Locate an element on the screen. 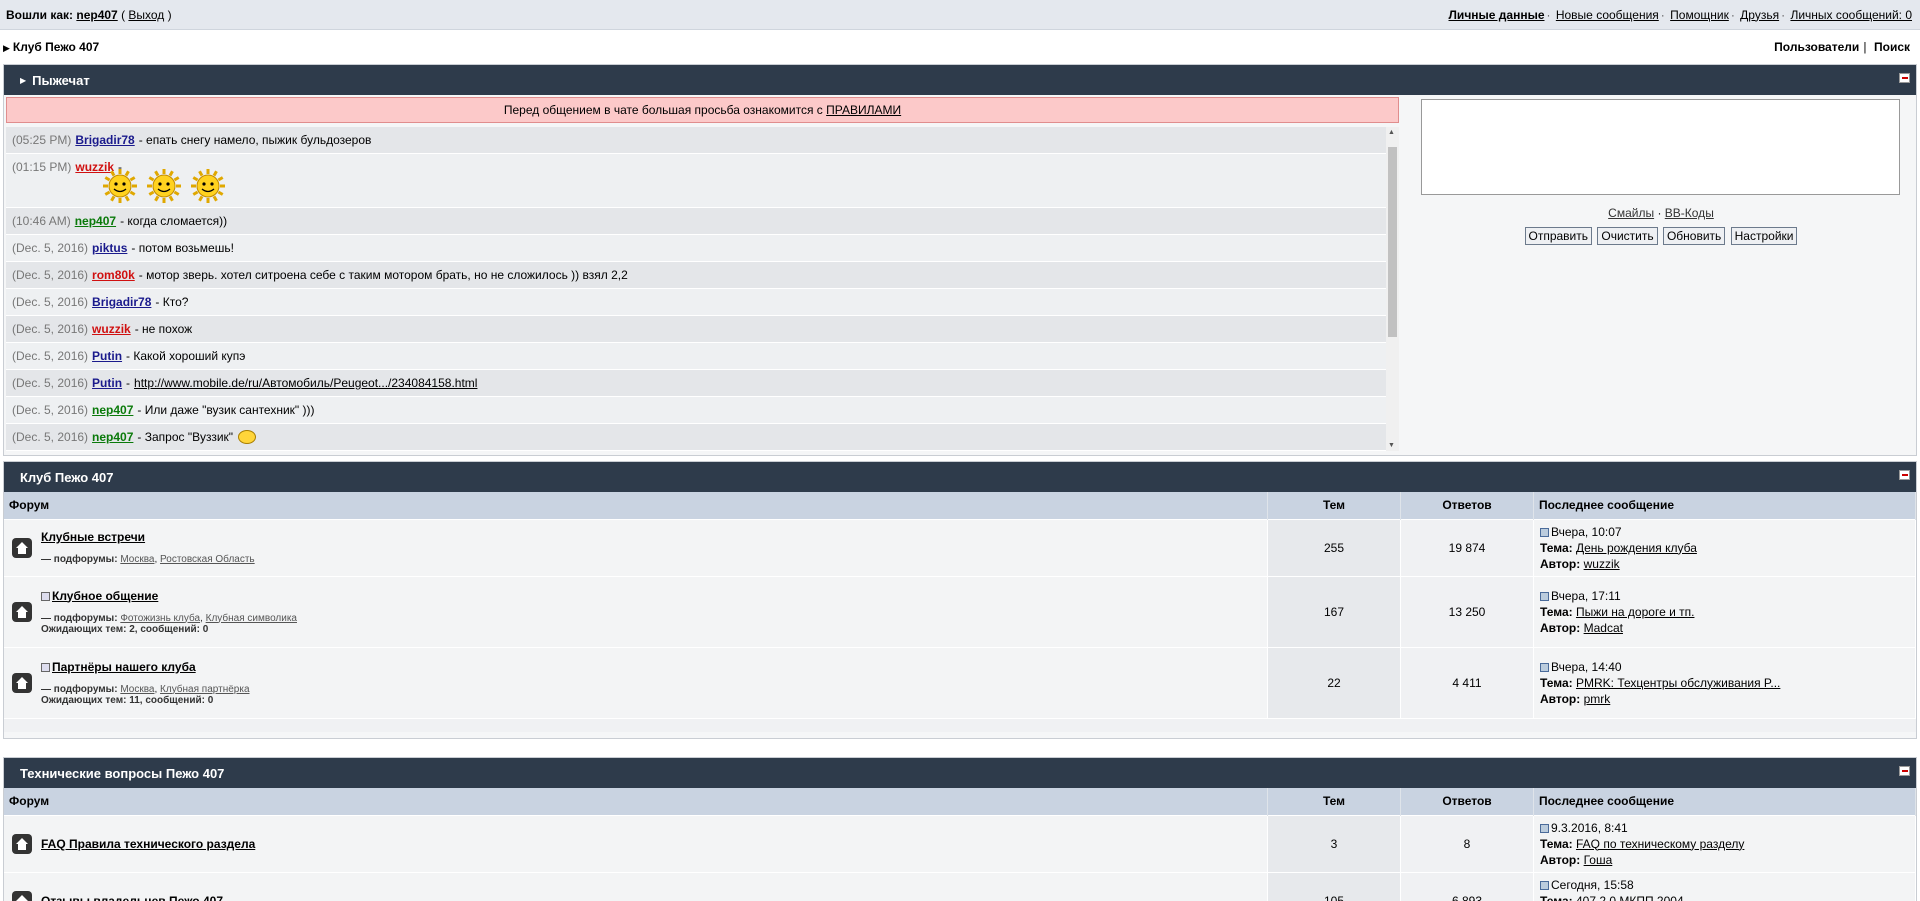 Image resolution: width=1920 pixels, height=901 pixels. forum-title-link: Клубное общение is located at coordinates (105, 596).